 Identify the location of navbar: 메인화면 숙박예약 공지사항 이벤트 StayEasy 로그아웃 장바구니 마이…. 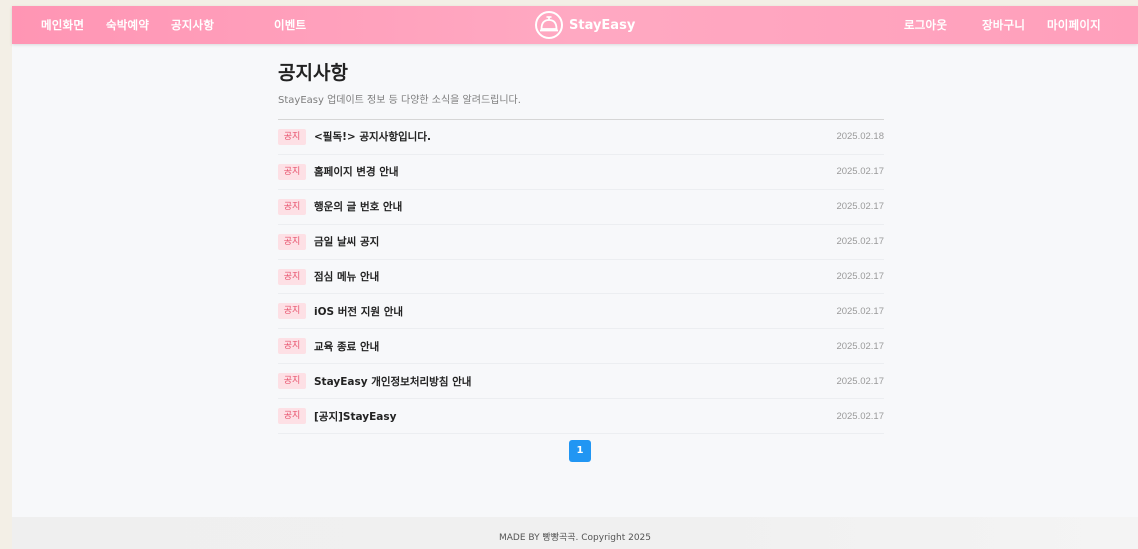
(575, 25).